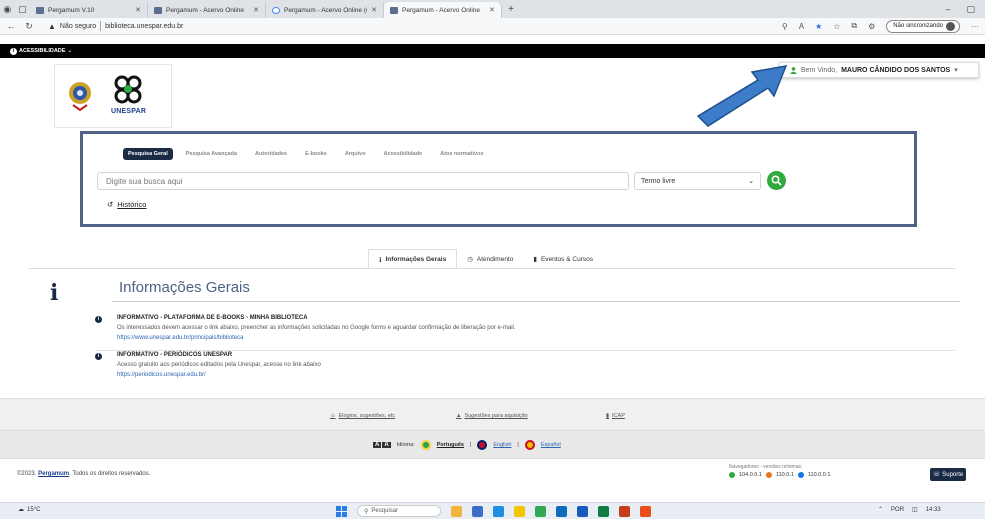 Image resolution: width=985 pixels, height=519 pixels. I want to click on acquisition-link: ▲ Sugestões para aquisição, so click(492, 416).